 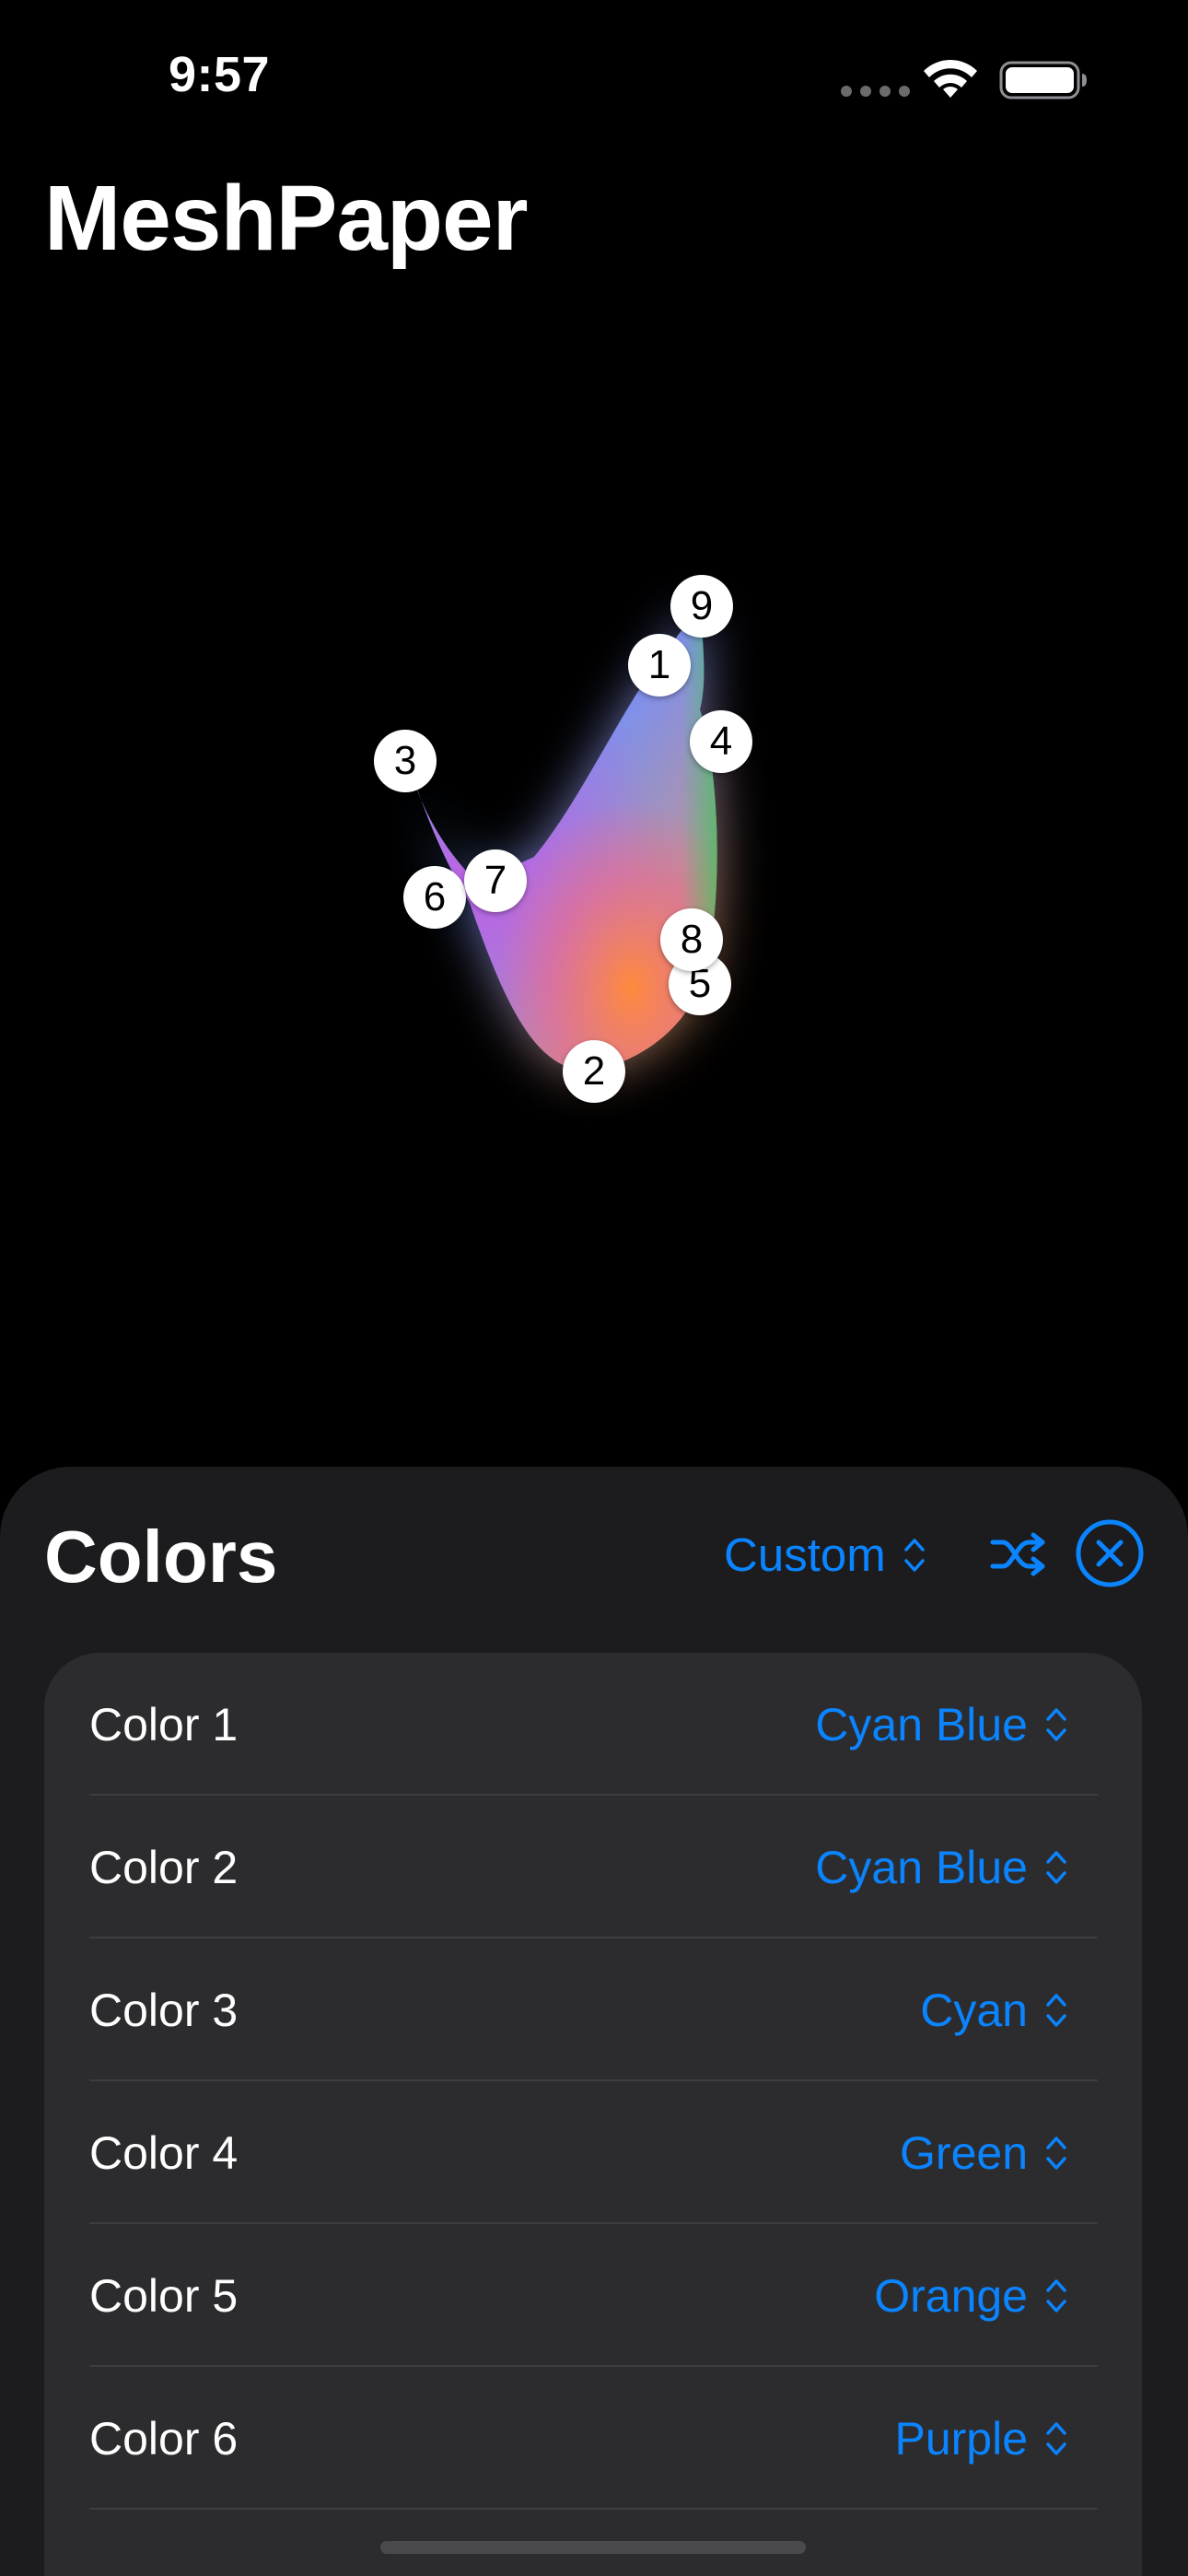 I want to click on color-row-value: Purple, so click(x=961, y=2438).